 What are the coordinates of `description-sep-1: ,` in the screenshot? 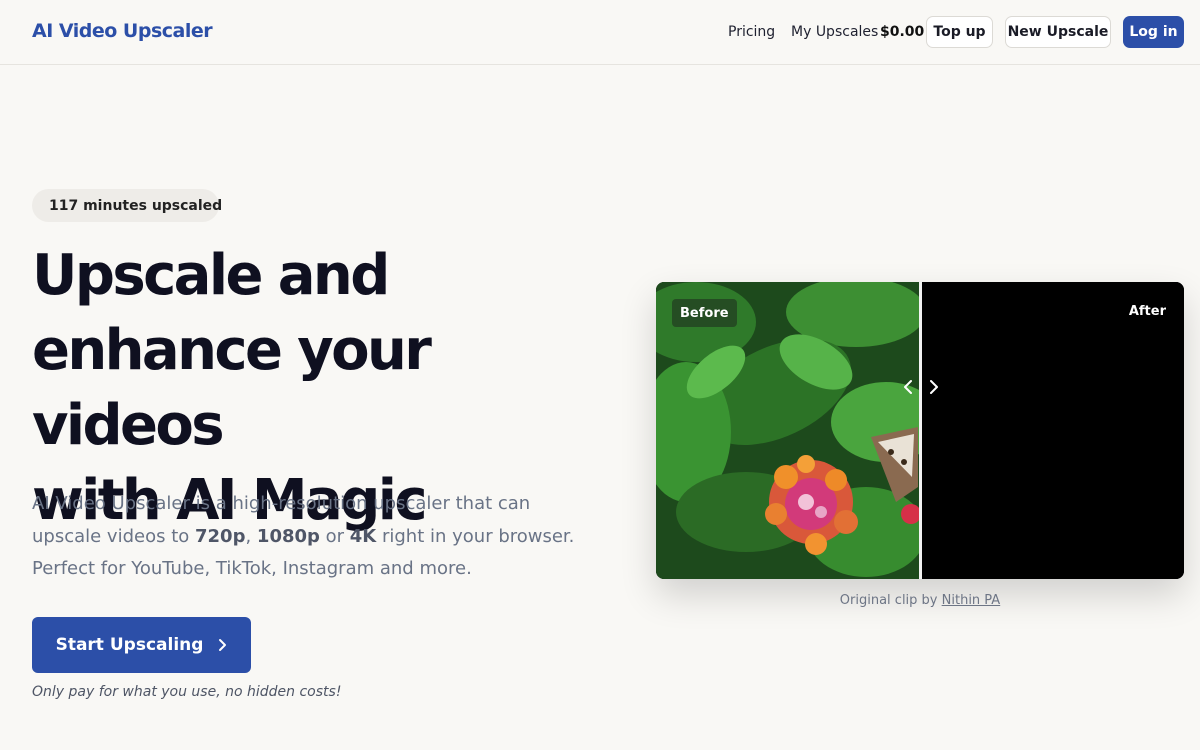 It's located at (251, 536).